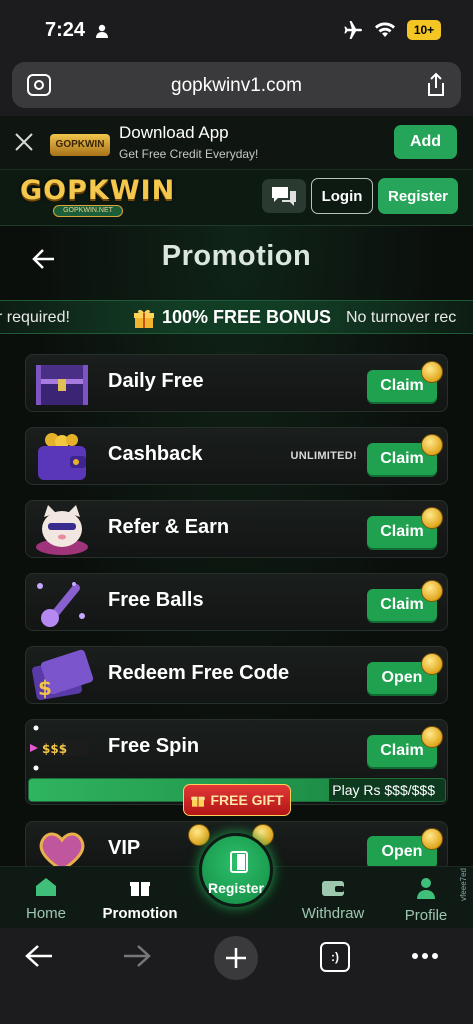 The width and height of the screenshot is (473, 1024). Describe the element at coordinates (323, 456) in the screenshot. I see `unlimited-badge: UNLIMITED!` at that location.